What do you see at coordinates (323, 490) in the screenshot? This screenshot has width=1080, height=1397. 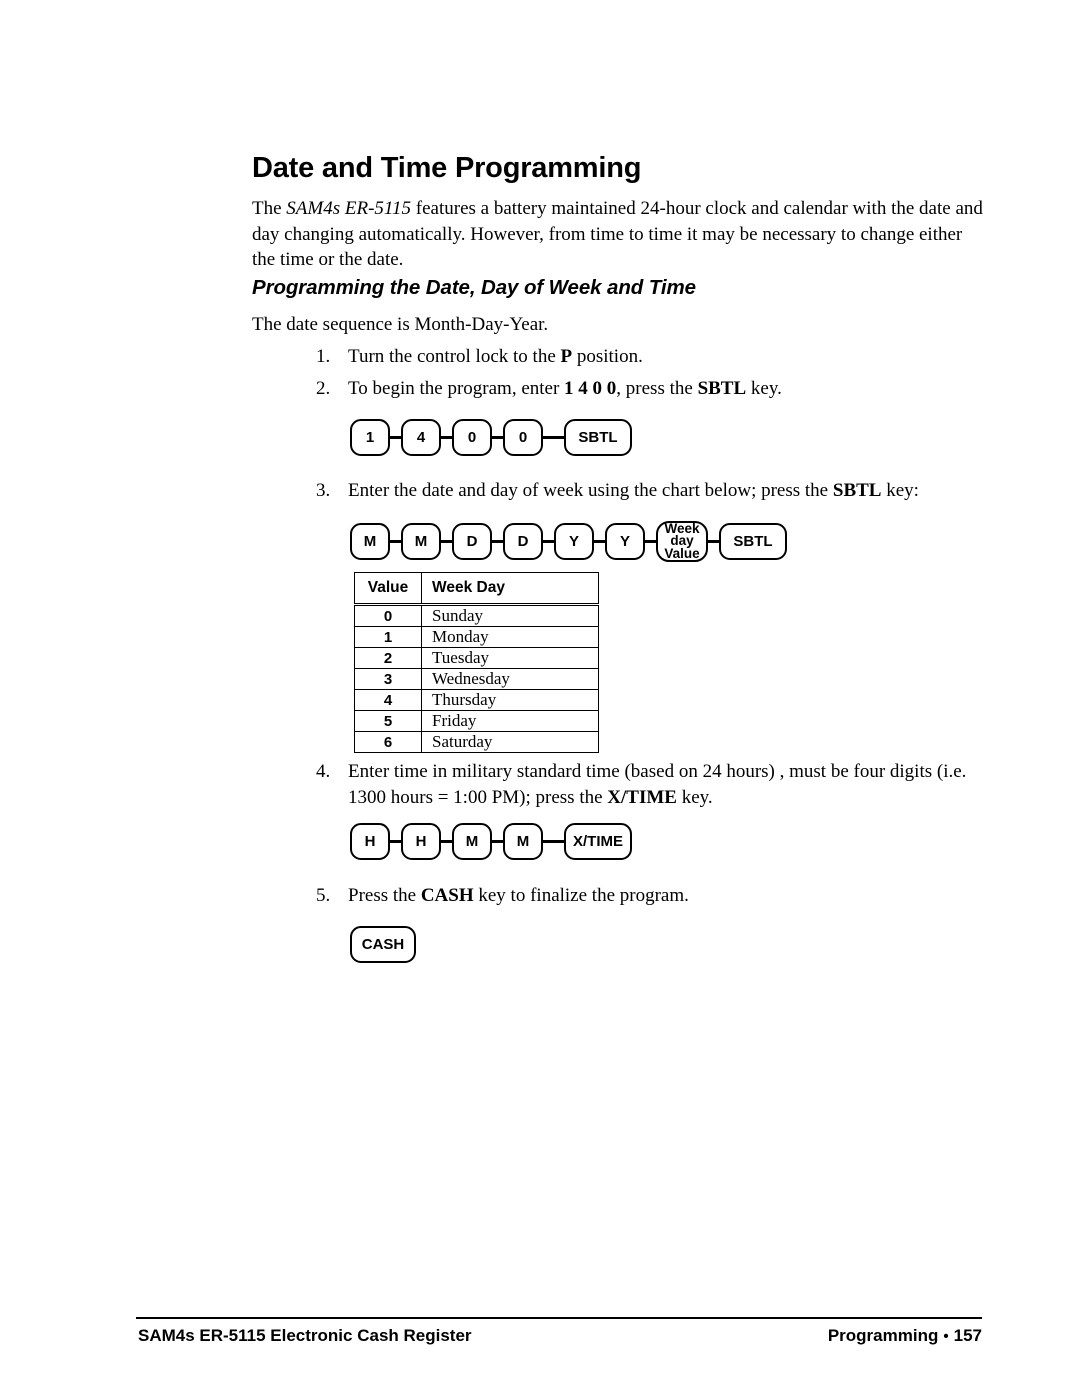 I see `step-3-number: 3.` at bounding box center [323, 490].